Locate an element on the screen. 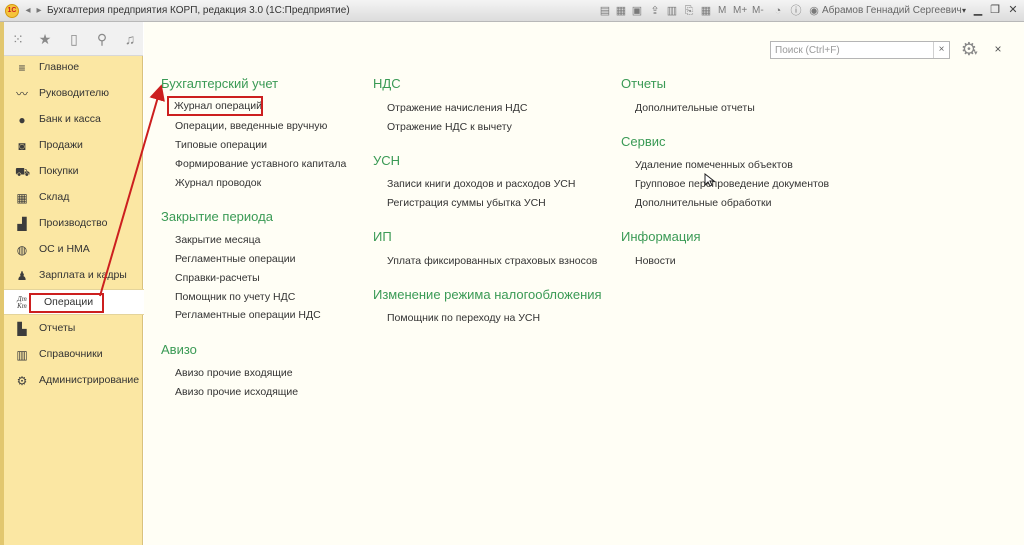  link-icon: ⎘ is located at coordinates (689, 11).